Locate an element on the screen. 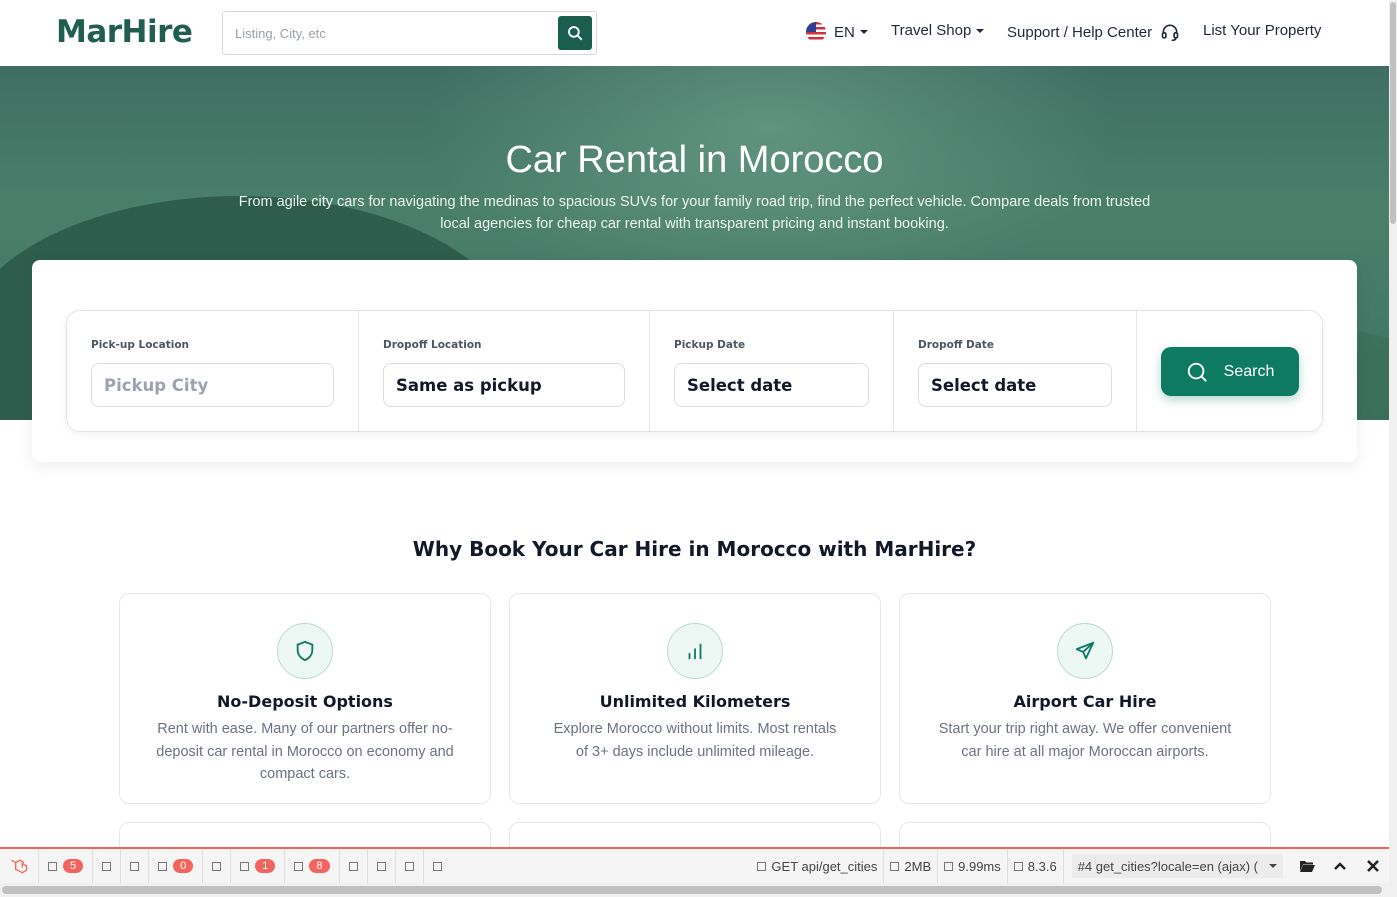 The image size is (1397, 897). debug-badge: 1 is located at coordinates (265, 866).